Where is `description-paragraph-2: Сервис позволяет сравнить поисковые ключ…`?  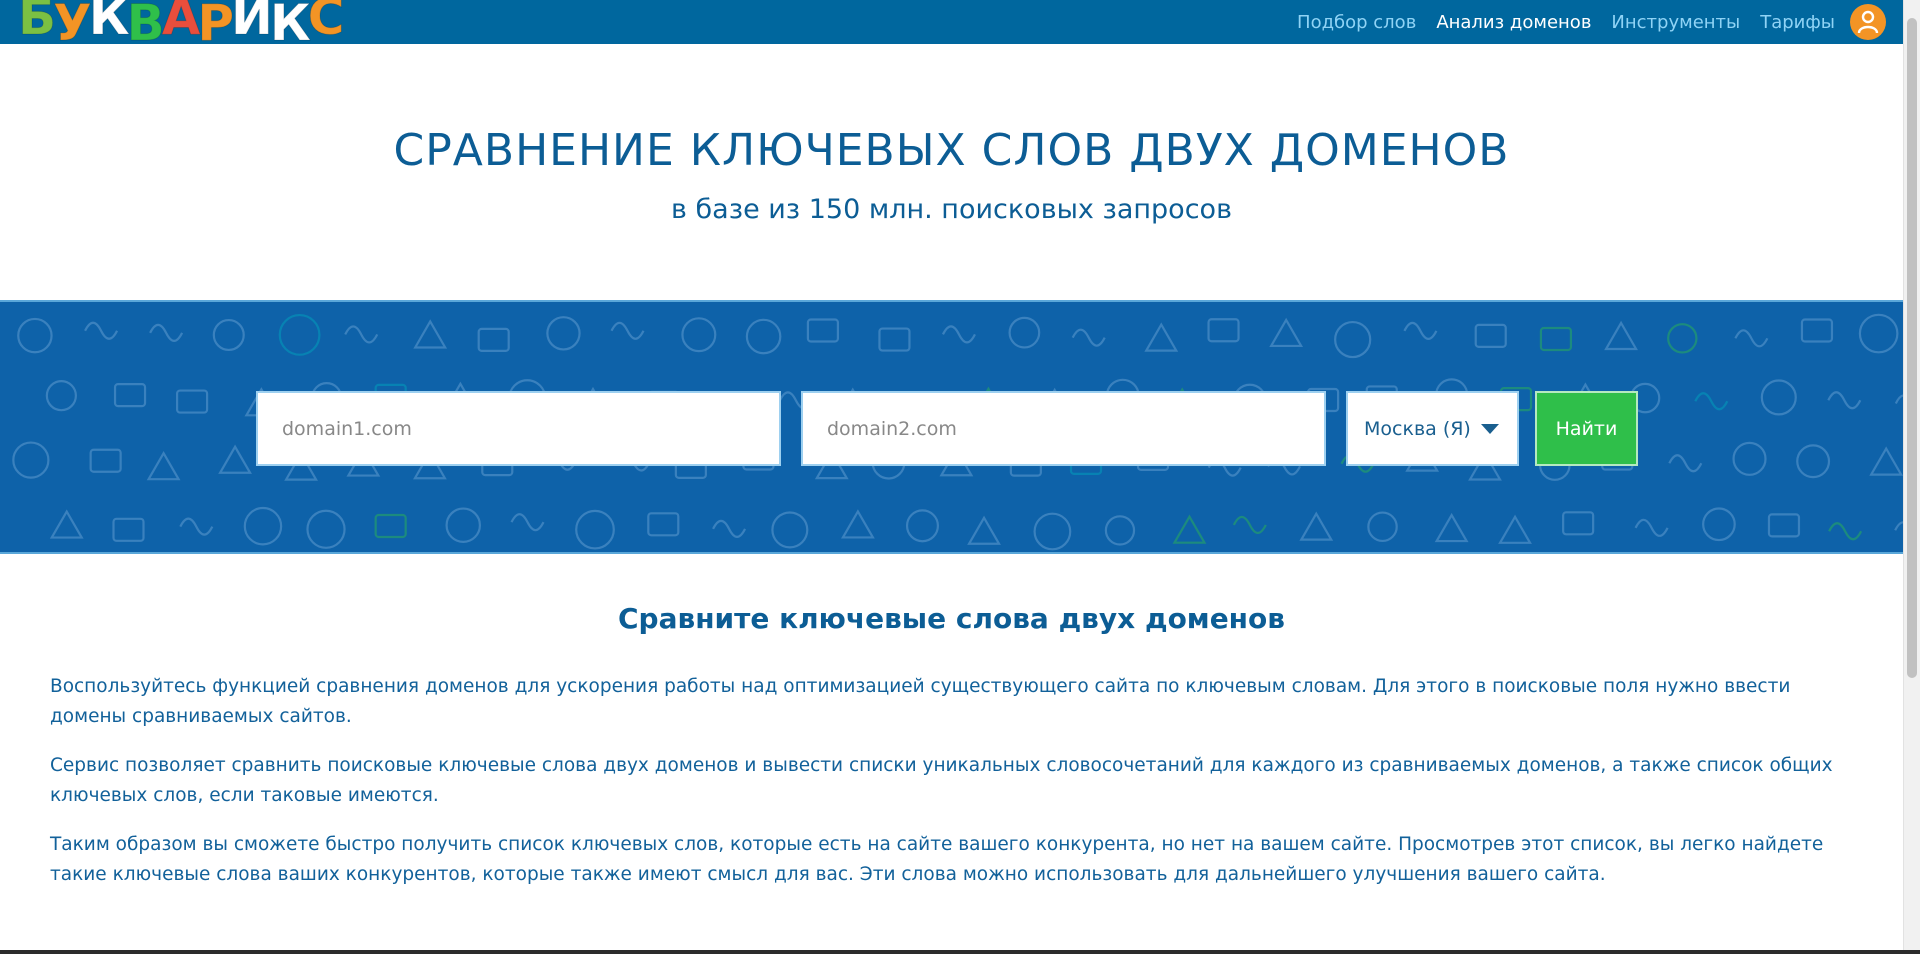
description-paragraph-2: Сервис позволяет сравнить поисковые ключ… is located at coordinates (941, 780).